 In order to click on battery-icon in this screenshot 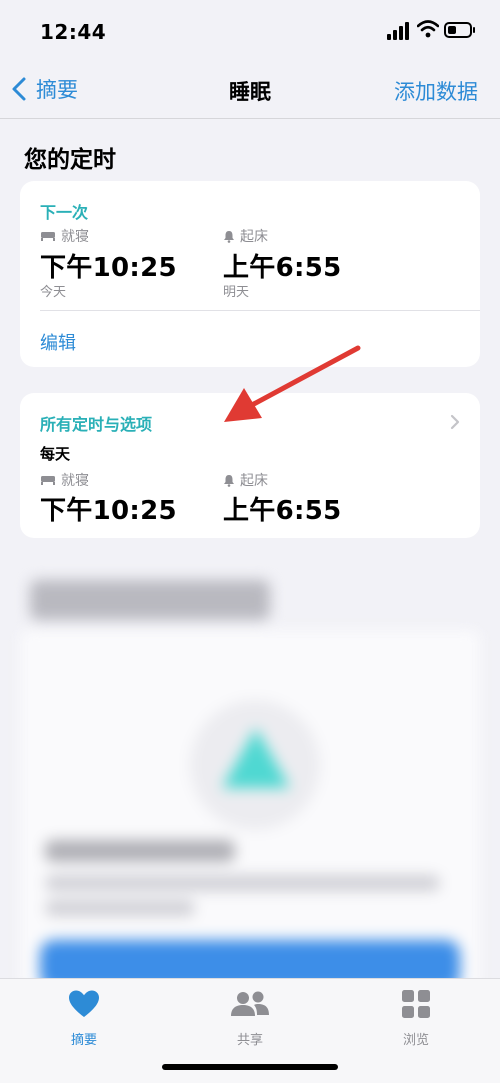, I will do `click(459, 30)`.